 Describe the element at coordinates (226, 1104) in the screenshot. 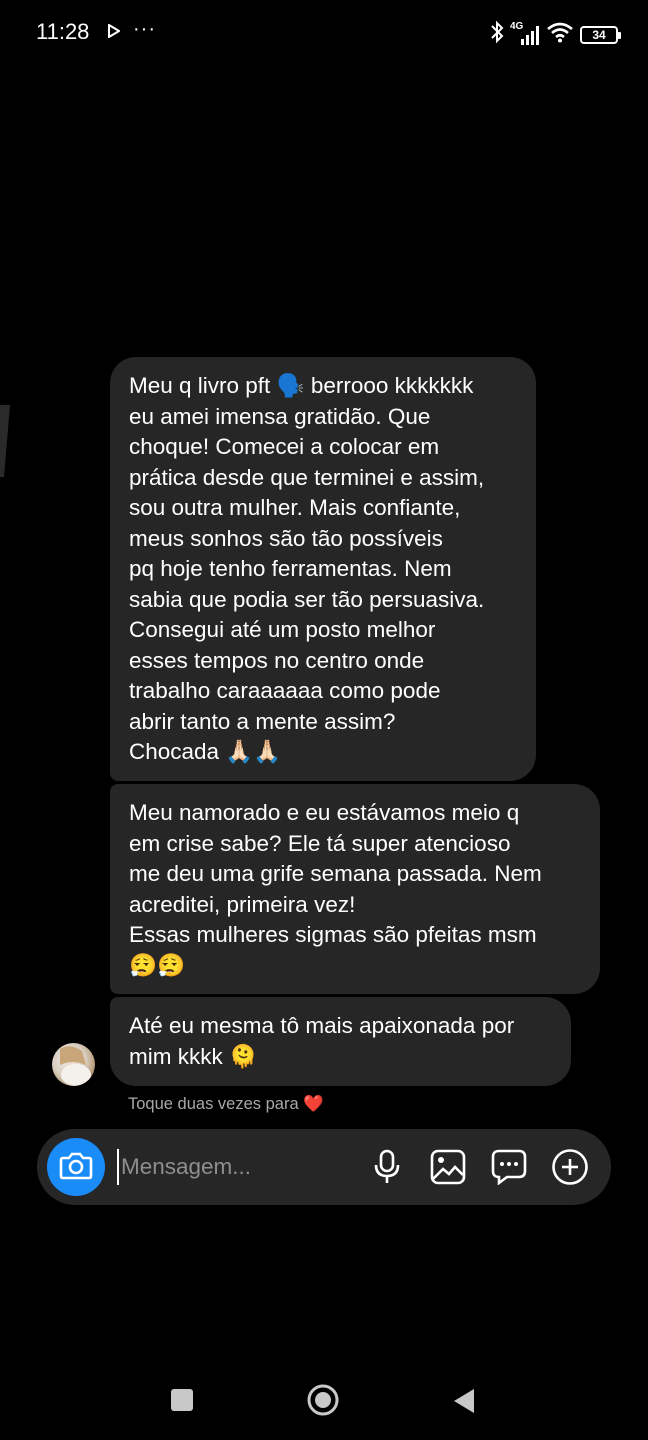

I see `double-tap-hint: Toque duas vezes para ❤️` at that location.